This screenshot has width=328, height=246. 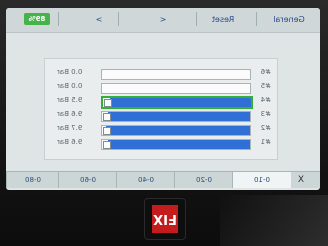 What do you see at coordinates (265, 128) in the screenshot?
I see `channel-id: #2` at bounding box center [265, 128].